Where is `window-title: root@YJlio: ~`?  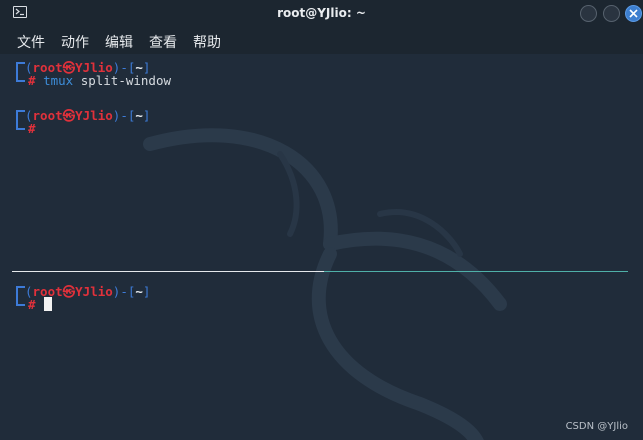 window-title: root@YJlio: ~ is located at coordinates (321, 13).